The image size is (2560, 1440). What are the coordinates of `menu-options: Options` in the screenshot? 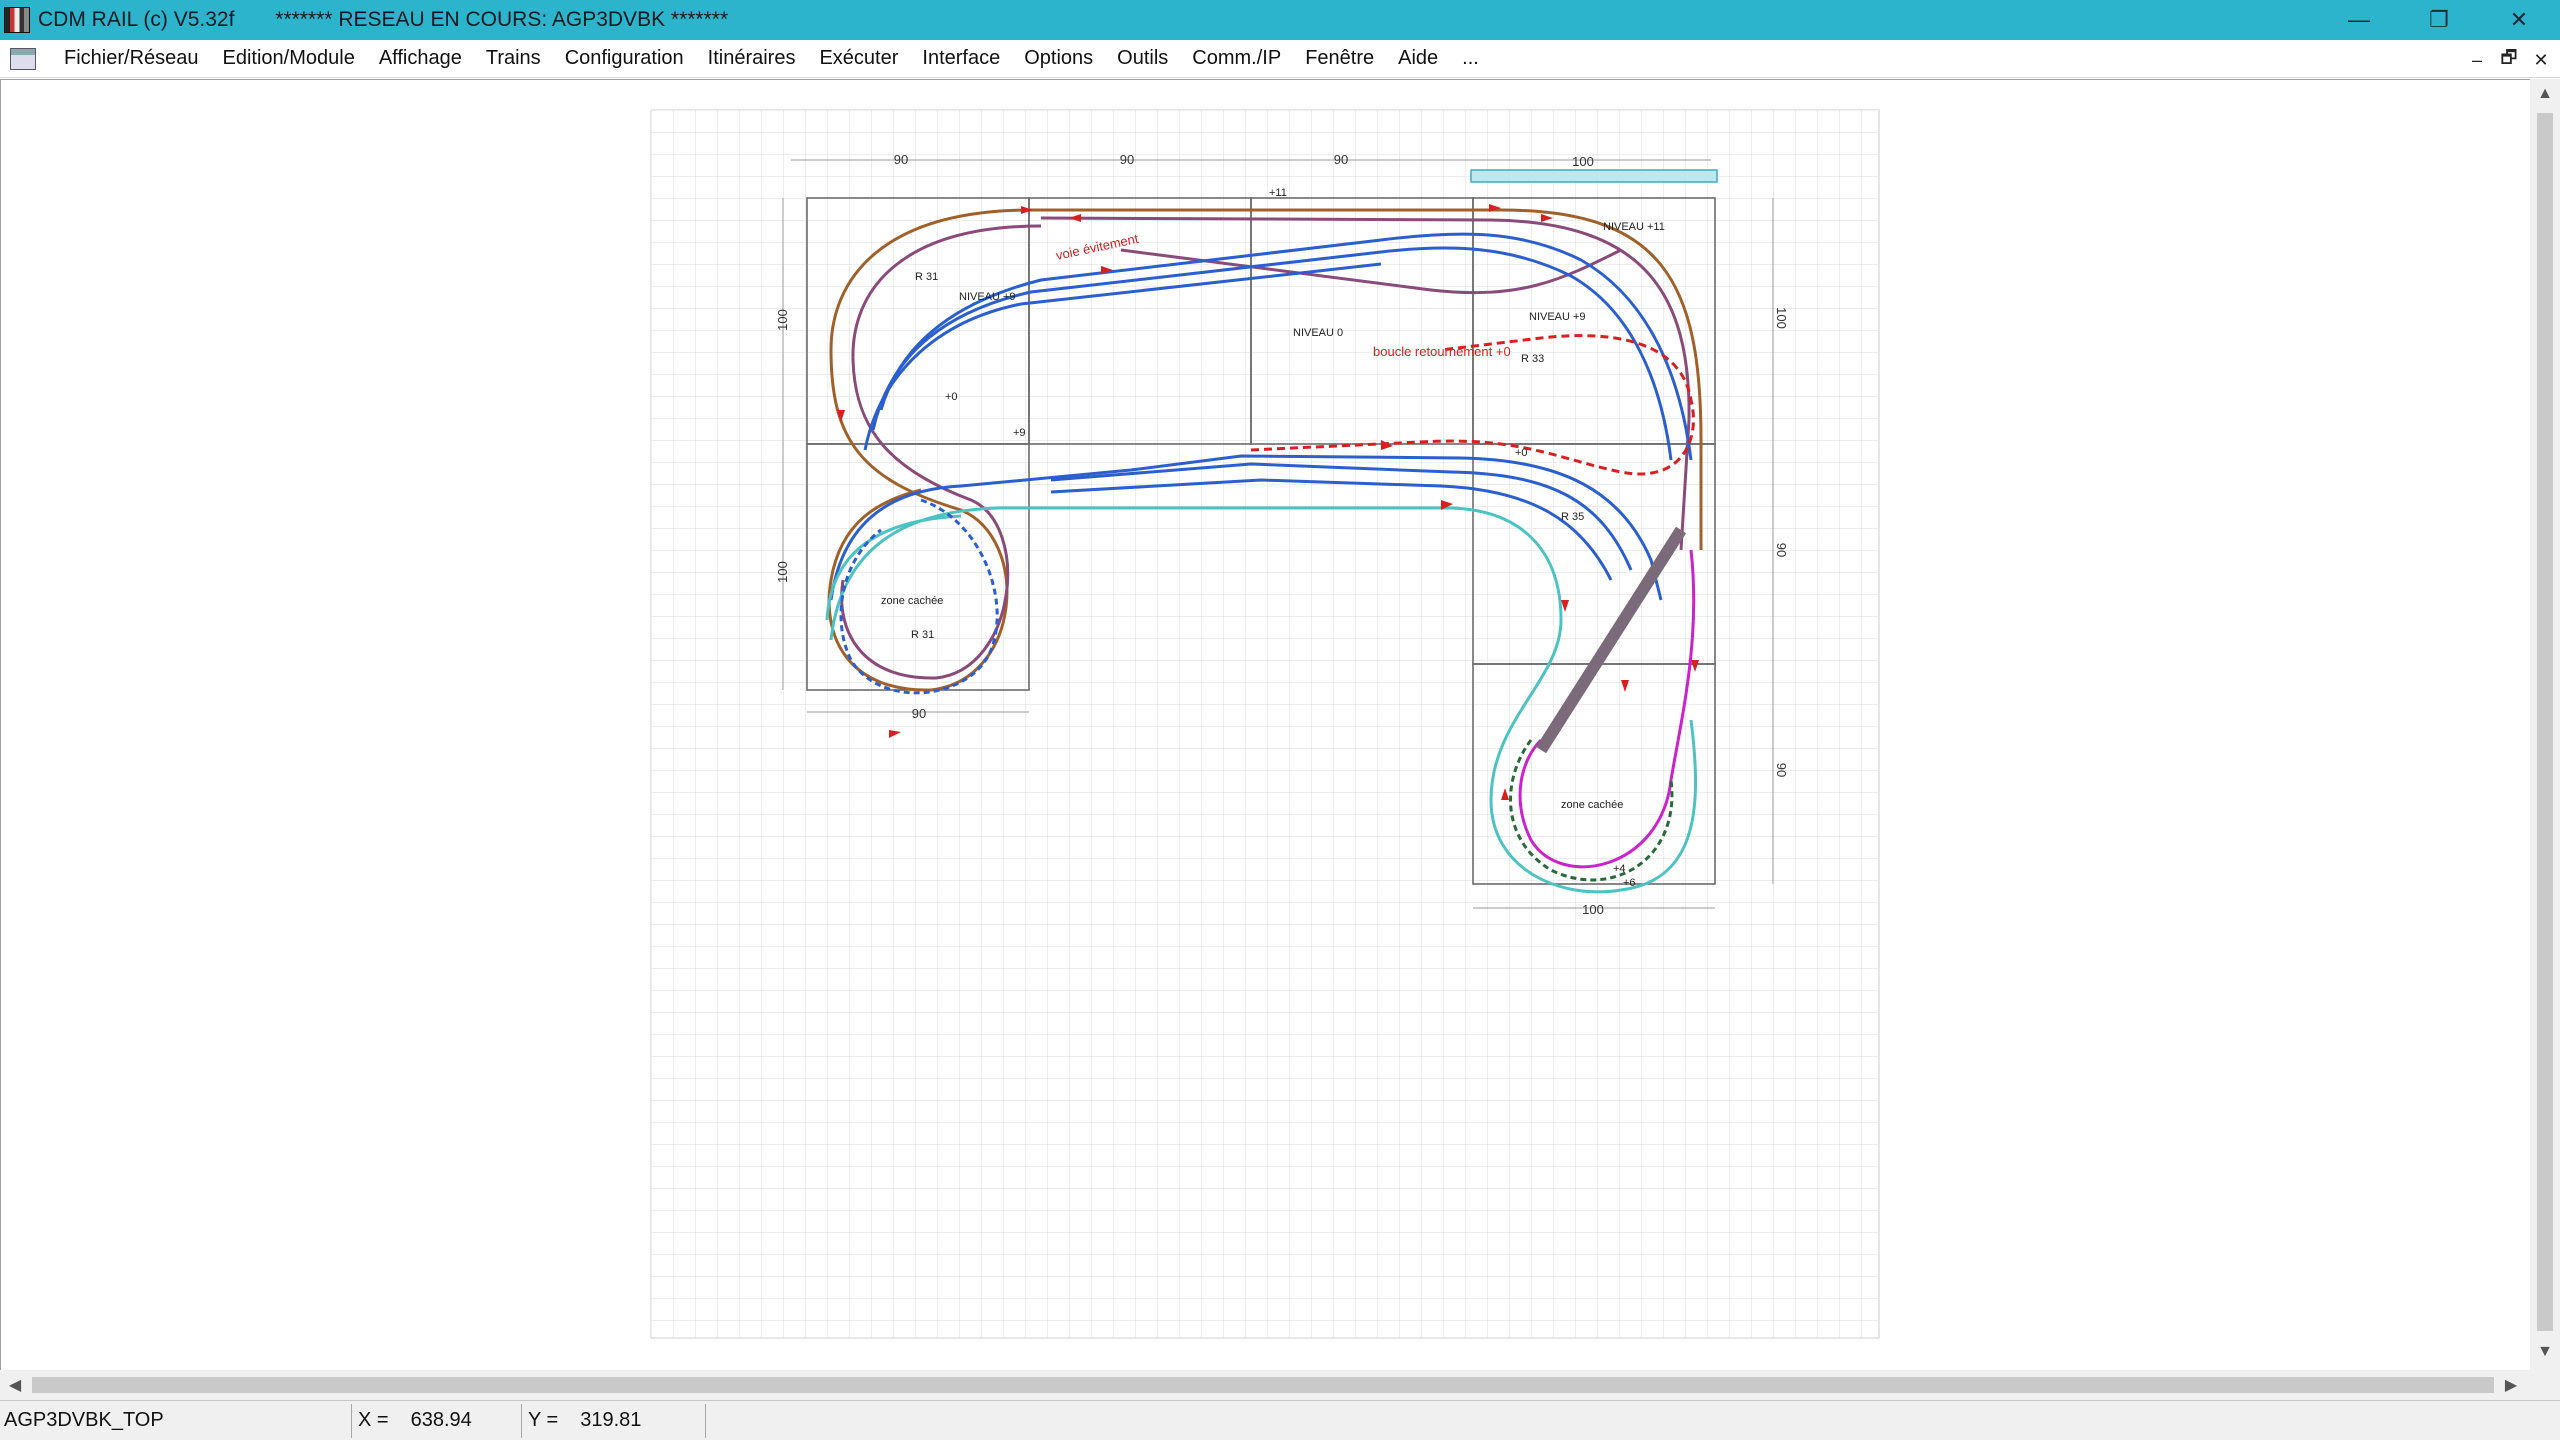 It's located at (1058, 58).